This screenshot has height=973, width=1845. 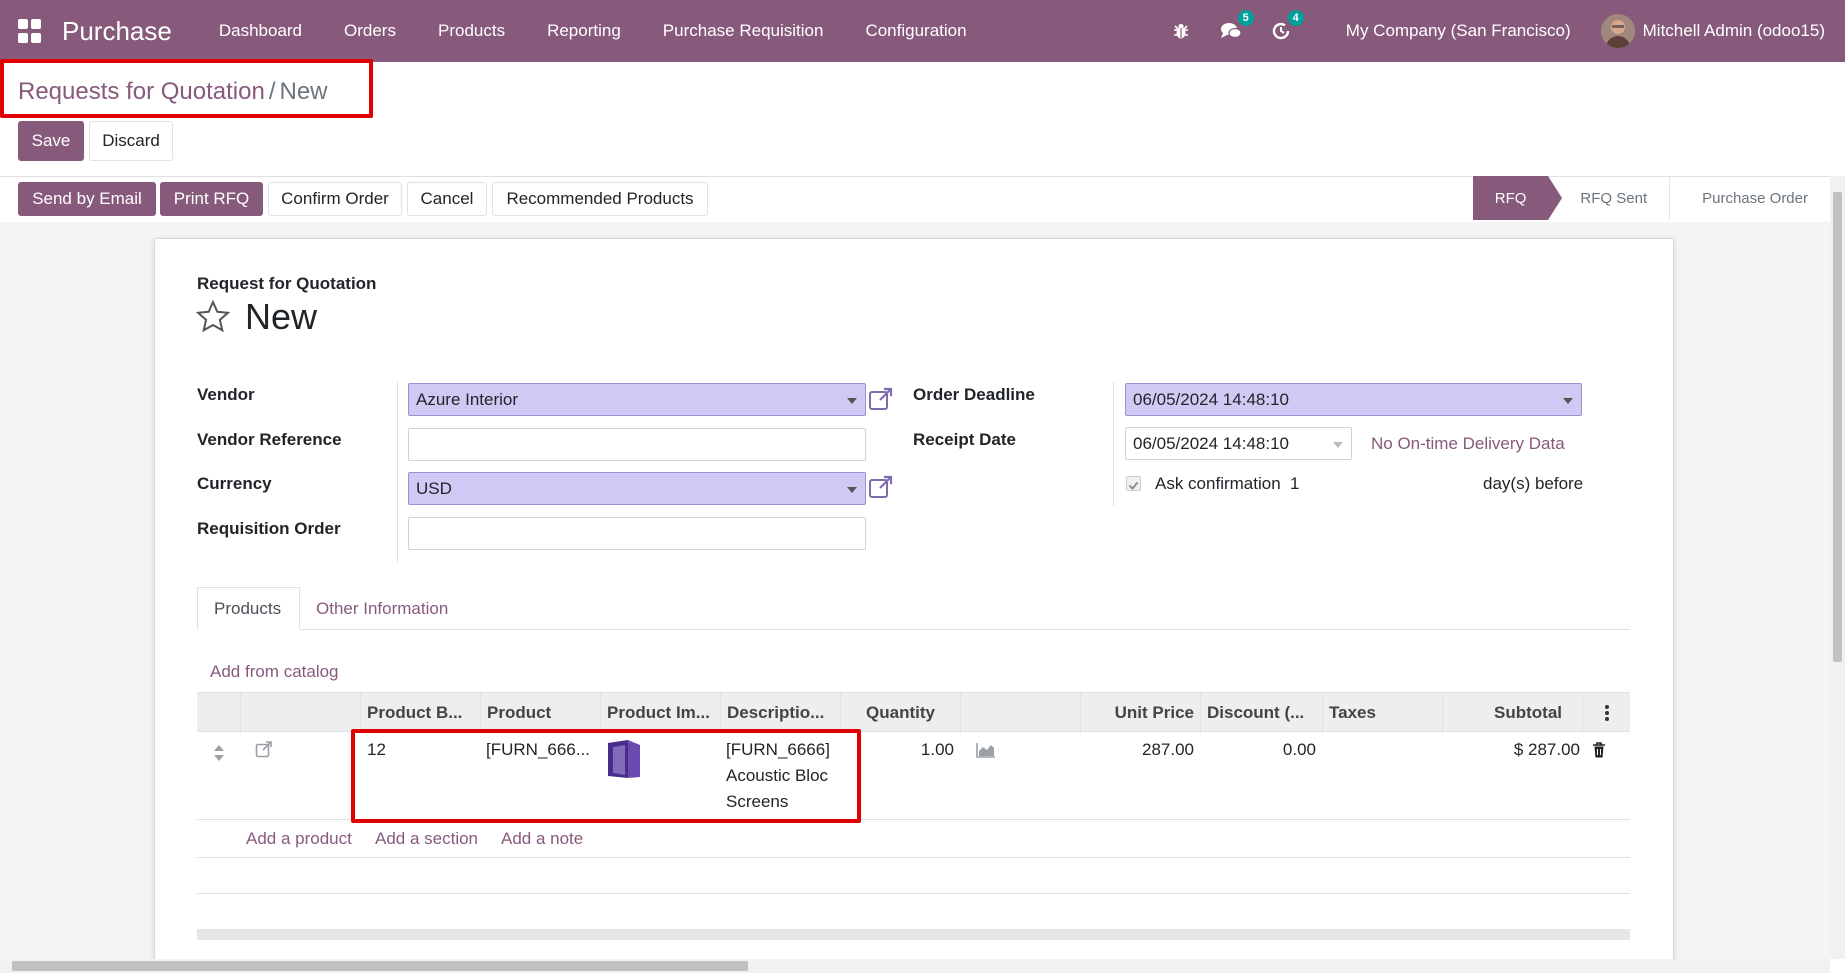 I want to click on row-open-record-icon, so click(x=264, y=751).